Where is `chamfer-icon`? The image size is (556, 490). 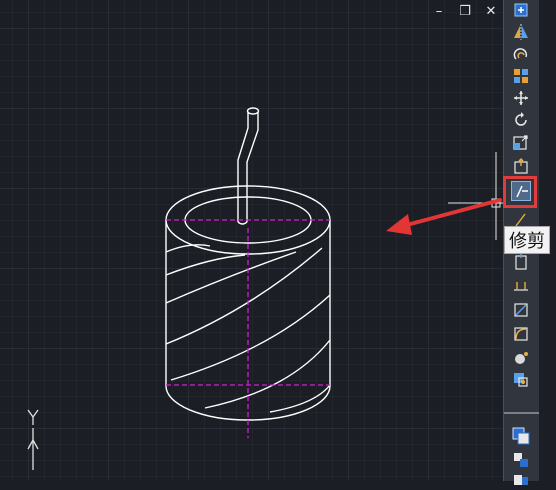
chamfer-icon is located at coordinates (521, 310).